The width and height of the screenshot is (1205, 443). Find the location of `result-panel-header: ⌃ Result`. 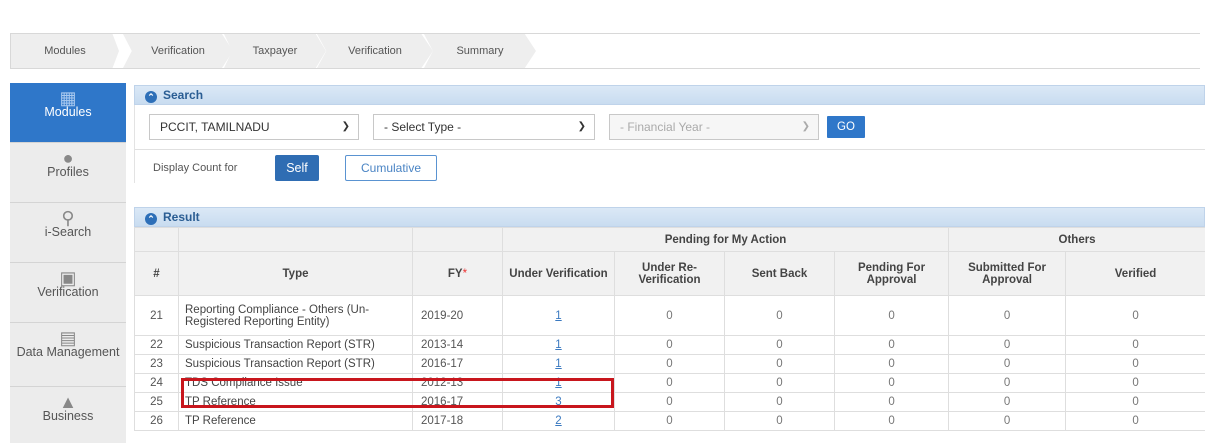

result-panel-header: ⌃ Result is located at coordinates (669, 217).